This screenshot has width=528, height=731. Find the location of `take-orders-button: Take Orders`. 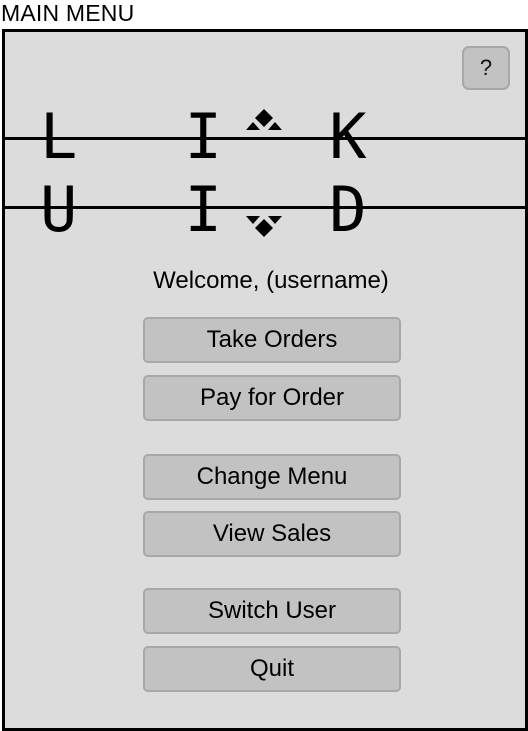

take-orders-button: Take Orders is located at coordinates (272, 340).